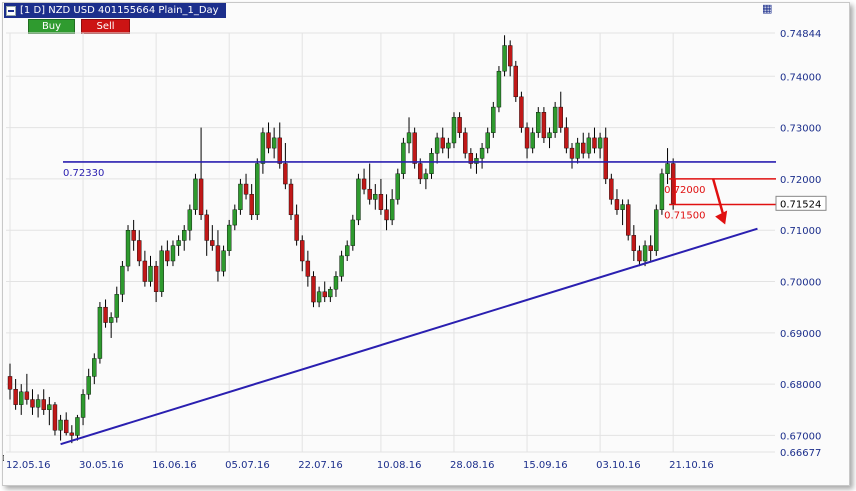  What do you see at coordinates (800, 180) in the screenshot?
I see `y-tick-label: 0.72000` at bounding box center [800, 180].